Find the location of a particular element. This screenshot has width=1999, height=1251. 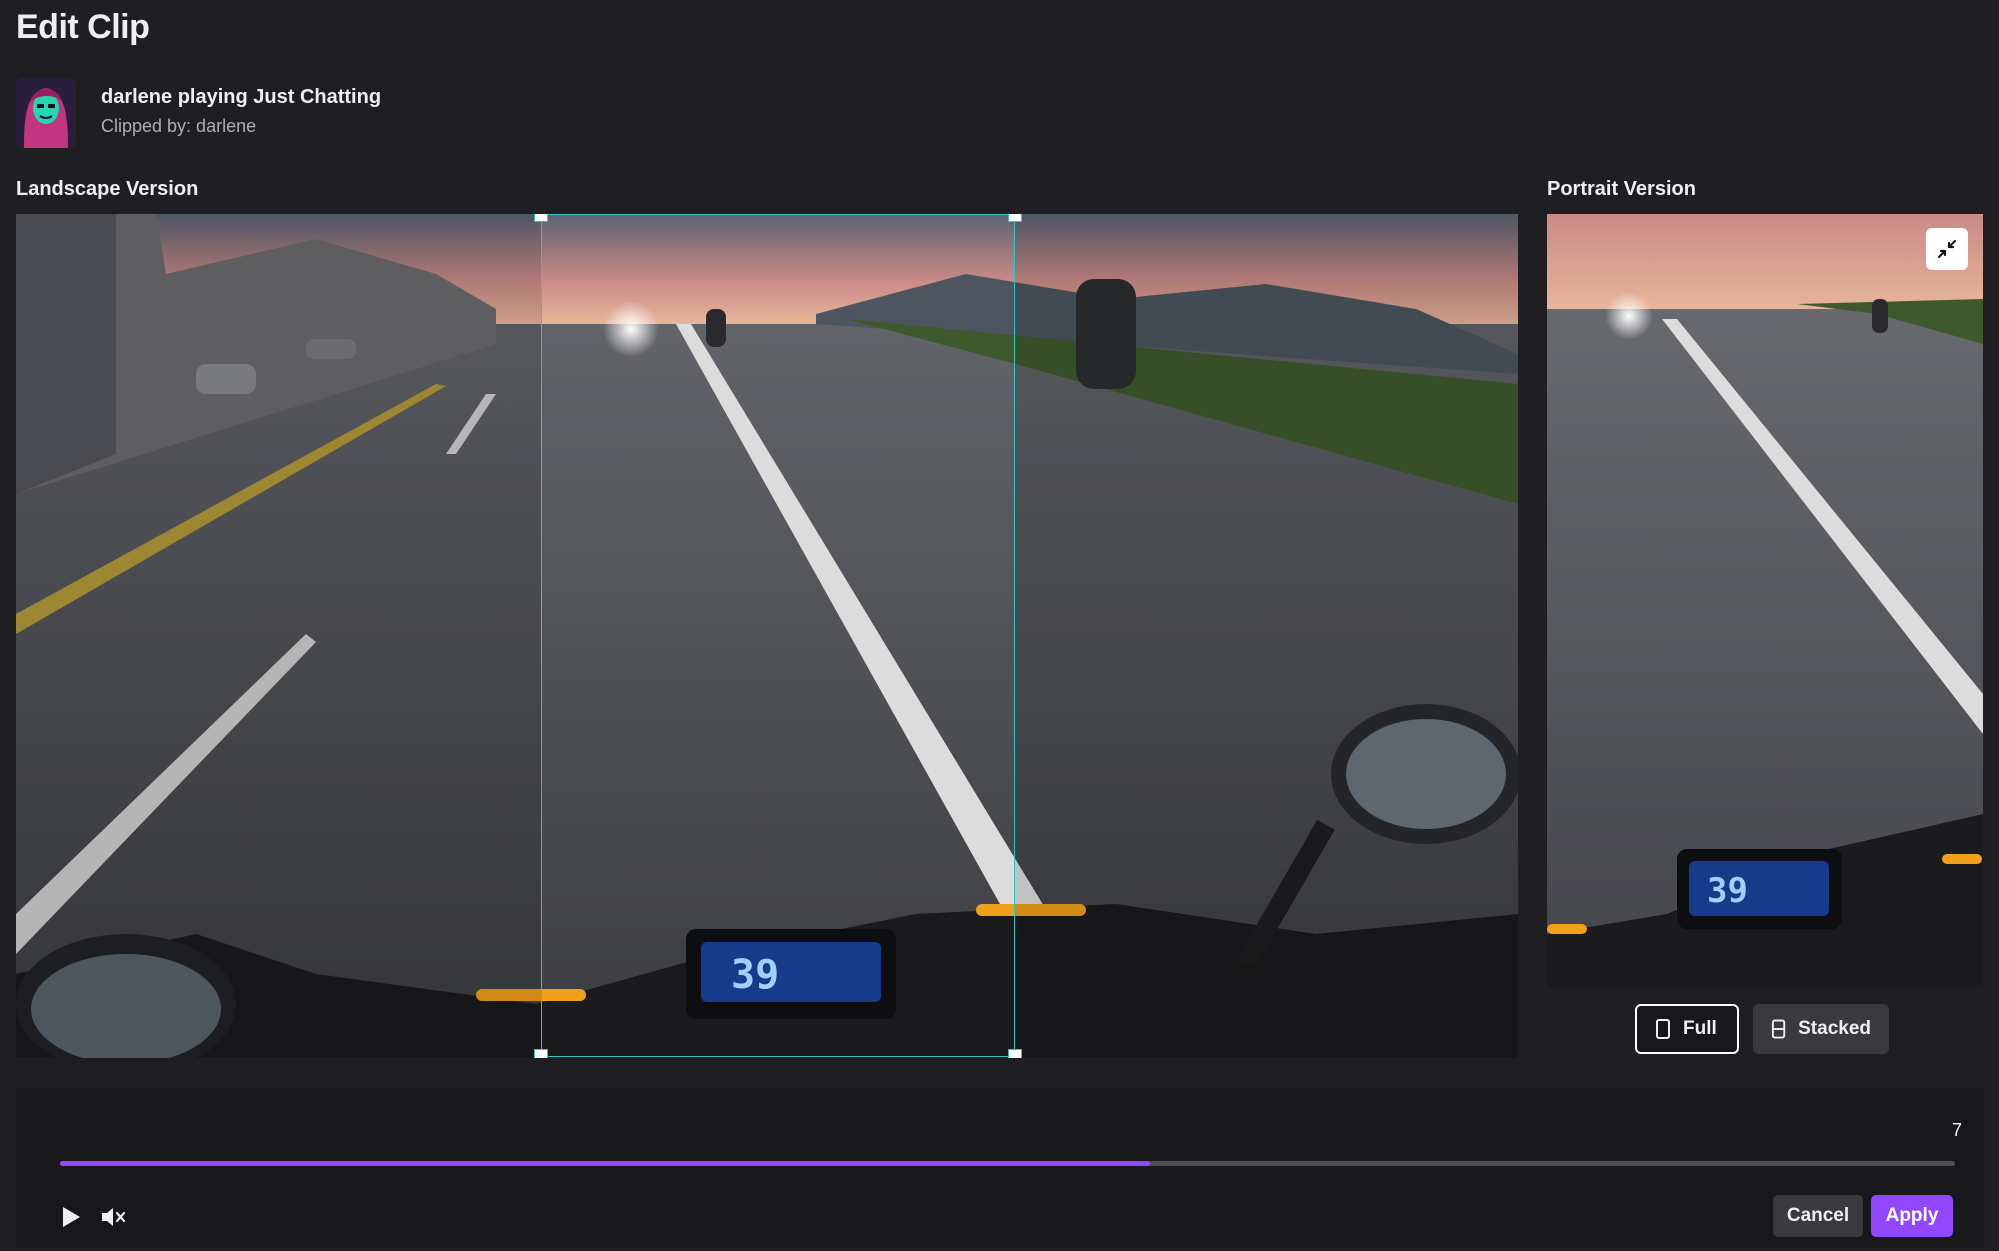

portrait-rect-icon is located at coordinates (1663, 1029).